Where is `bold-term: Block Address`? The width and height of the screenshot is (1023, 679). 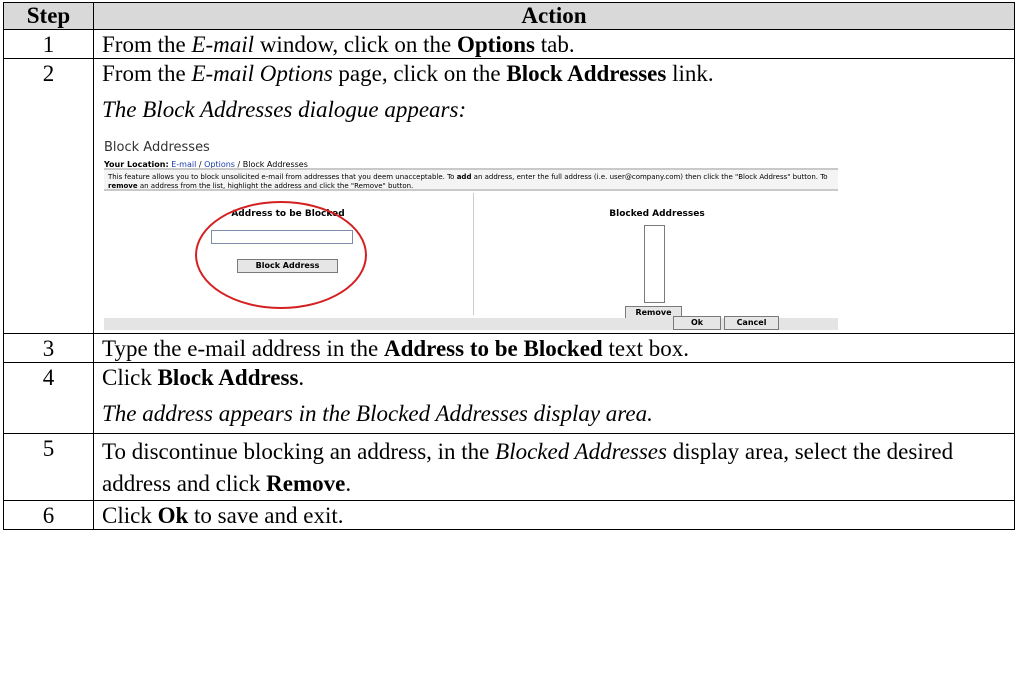 bold-term: Block Address is located at coordinates (228, 377).